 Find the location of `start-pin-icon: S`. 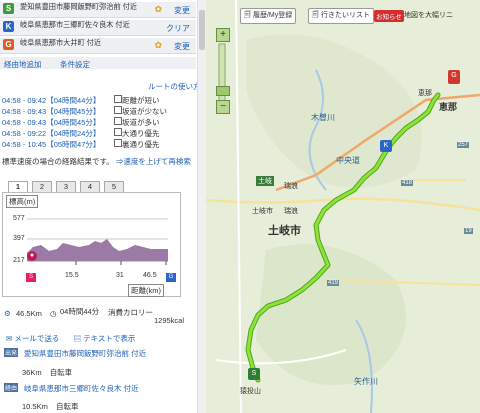

start-pin-icon: S is located at coordinates (254, 374).